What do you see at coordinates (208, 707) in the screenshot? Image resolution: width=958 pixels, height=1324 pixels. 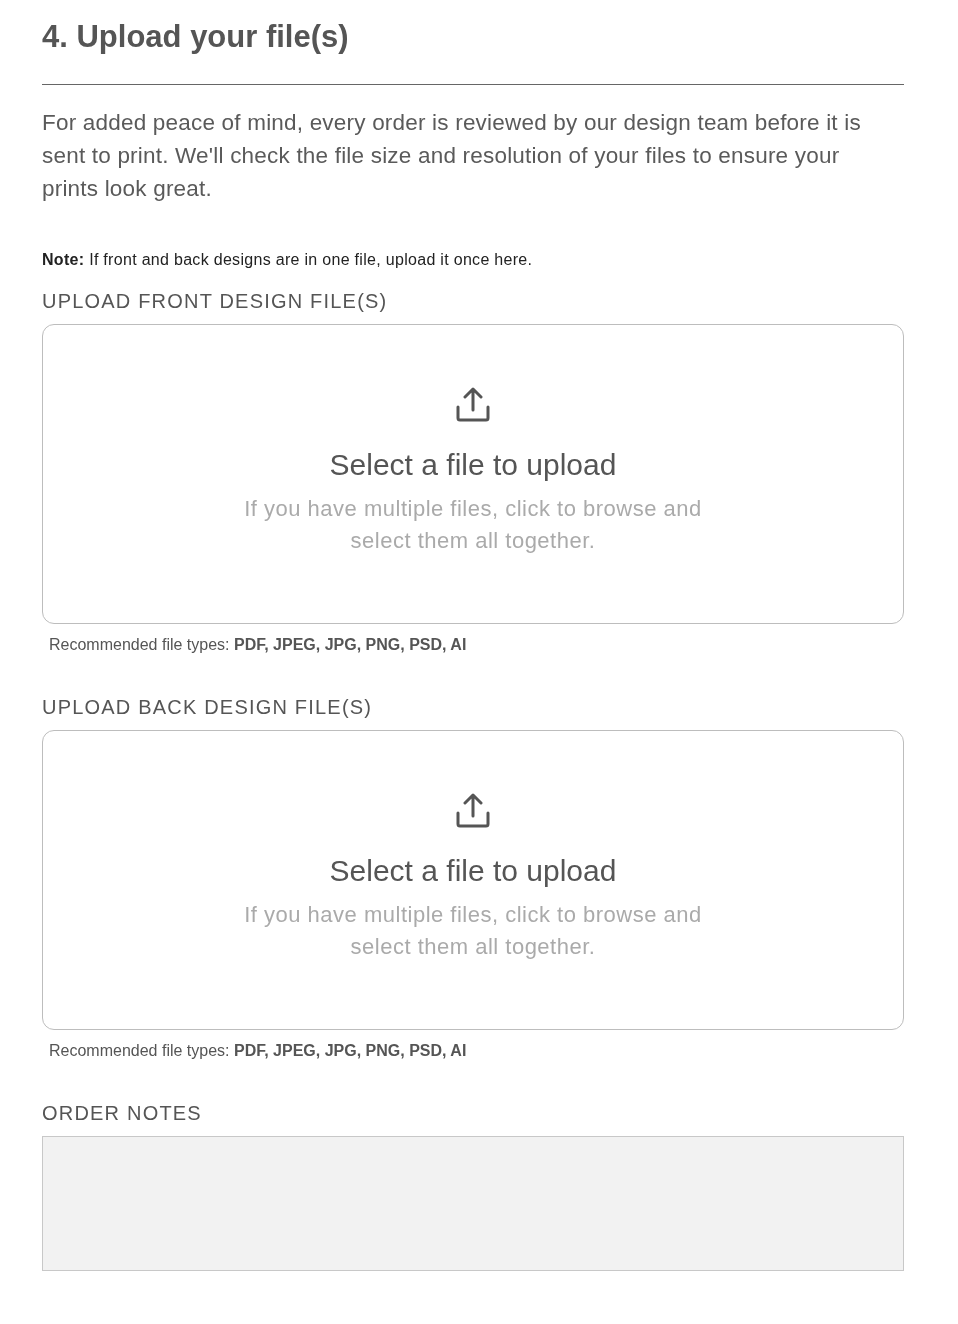 I see `upload-label: UPLOAD BACK DESIGN FILE(S)` at bounding box center [208, 707].